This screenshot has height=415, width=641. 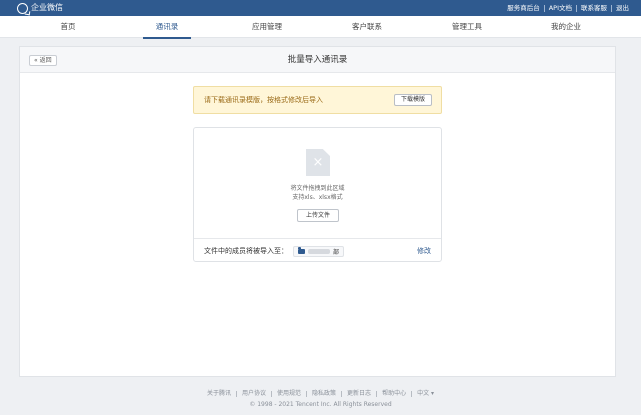 I want to click on tab-home: 首页, so click(x=68, y=27).